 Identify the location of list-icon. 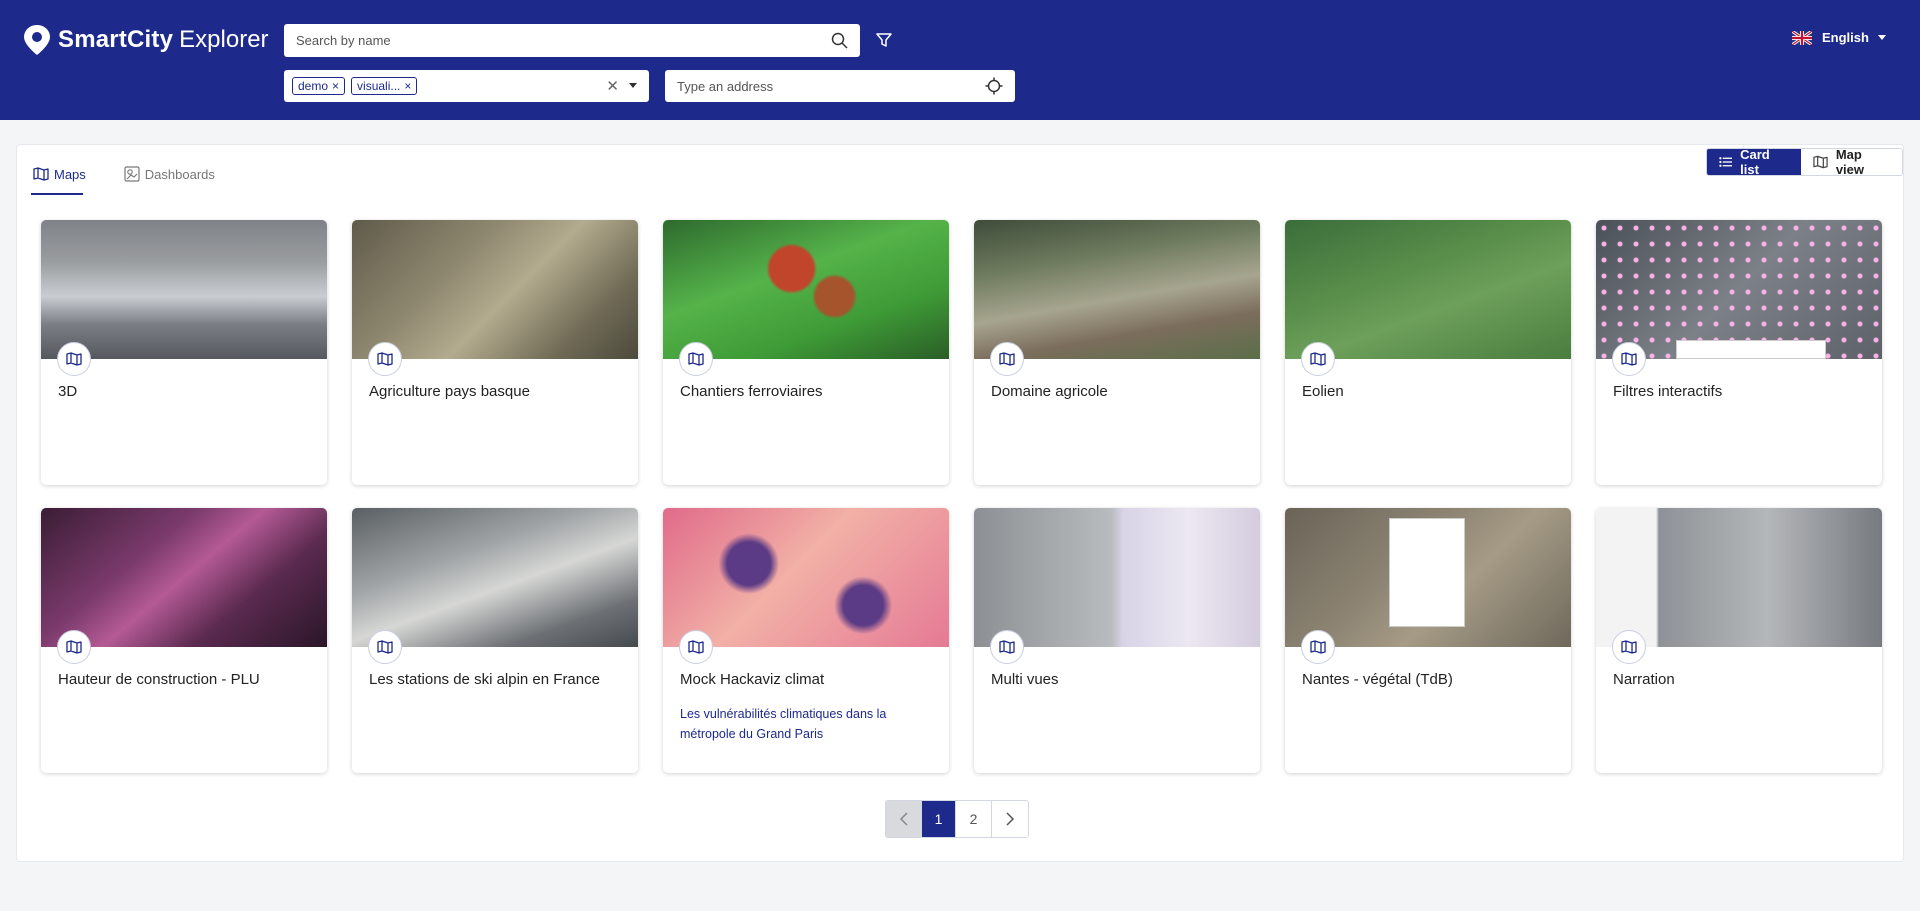
(1726, 162).